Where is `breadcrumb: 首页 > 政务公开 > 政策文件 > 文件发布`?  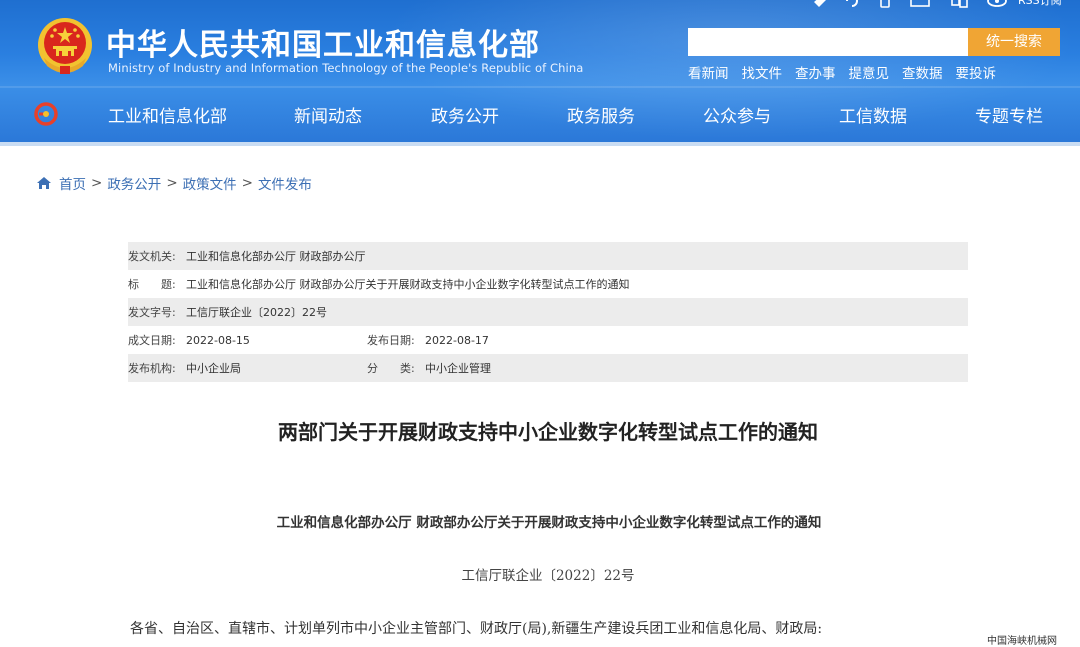 breadcrumb: 首页 > 政务公开 > 政策文件 > 文件发布 is located at coordinates (174, 183).